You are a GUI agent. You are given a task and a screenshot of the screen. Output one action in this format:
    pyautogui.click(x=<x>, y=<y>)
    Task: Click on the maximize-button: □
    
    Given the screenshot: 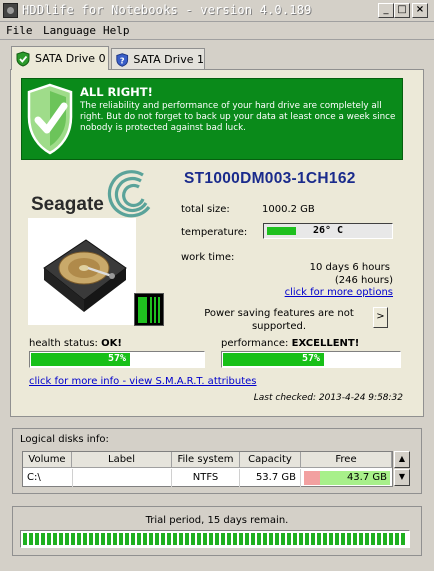 What is the action you would take?
    pyautogui.click(x=402, y=10)
    